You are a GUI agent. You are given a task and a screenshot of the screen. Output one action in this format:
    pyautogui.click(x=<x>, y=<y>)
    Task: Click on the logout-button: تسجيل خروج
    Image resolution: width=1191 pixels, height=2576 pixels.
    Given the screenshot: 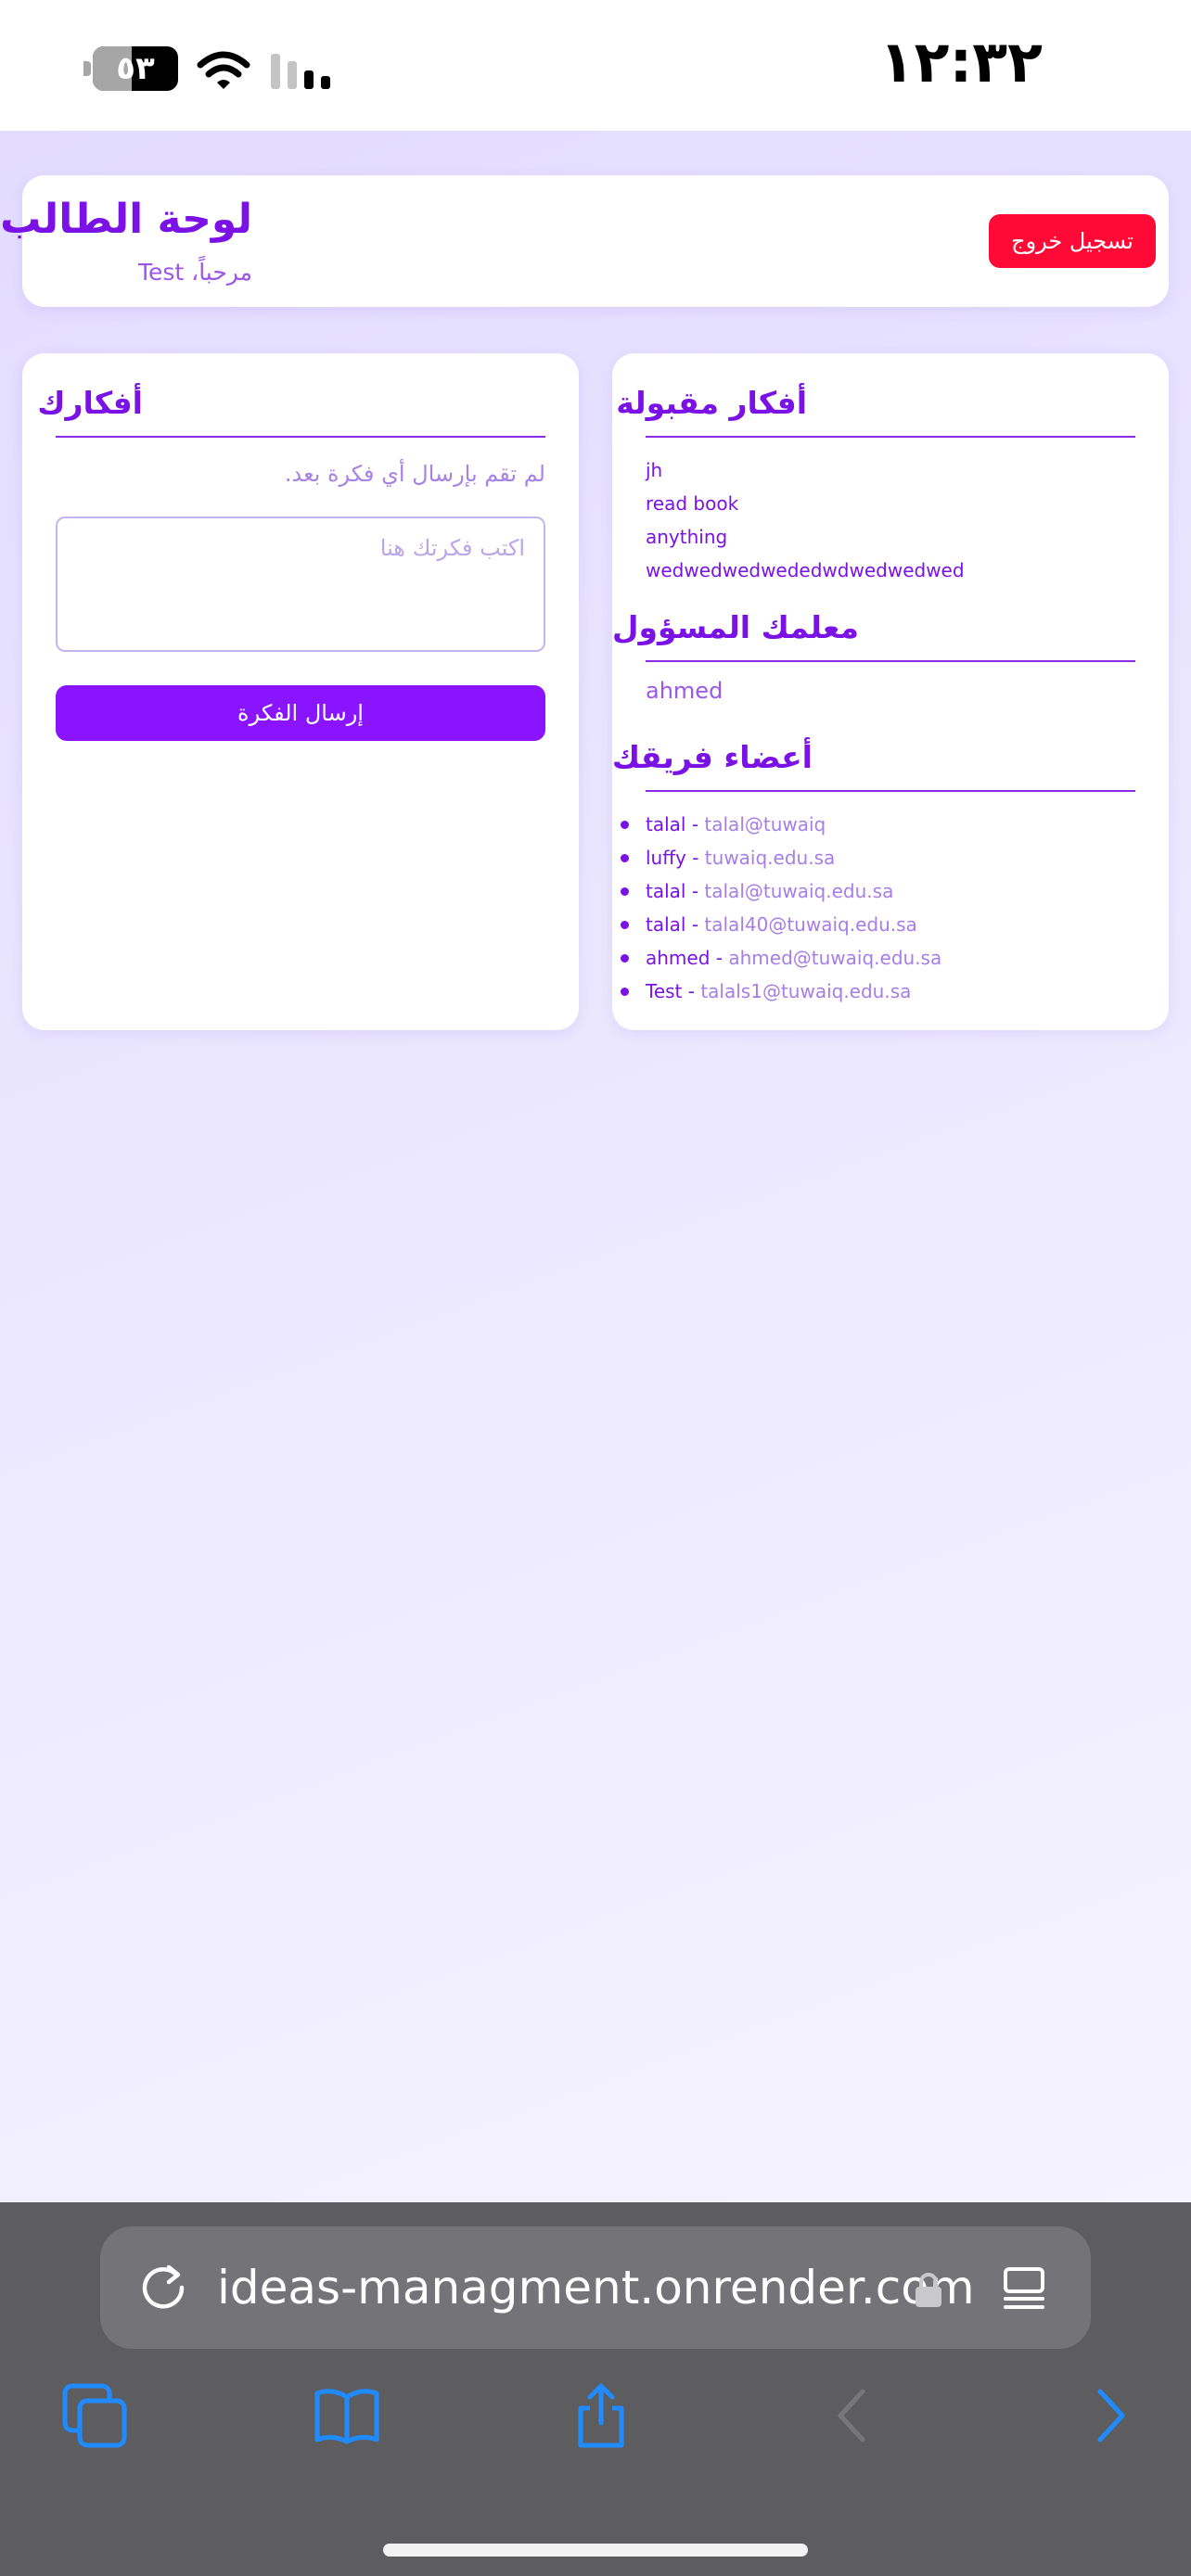 What is the action you would take?
    pyautogui.click(x=1073, y=241)
    